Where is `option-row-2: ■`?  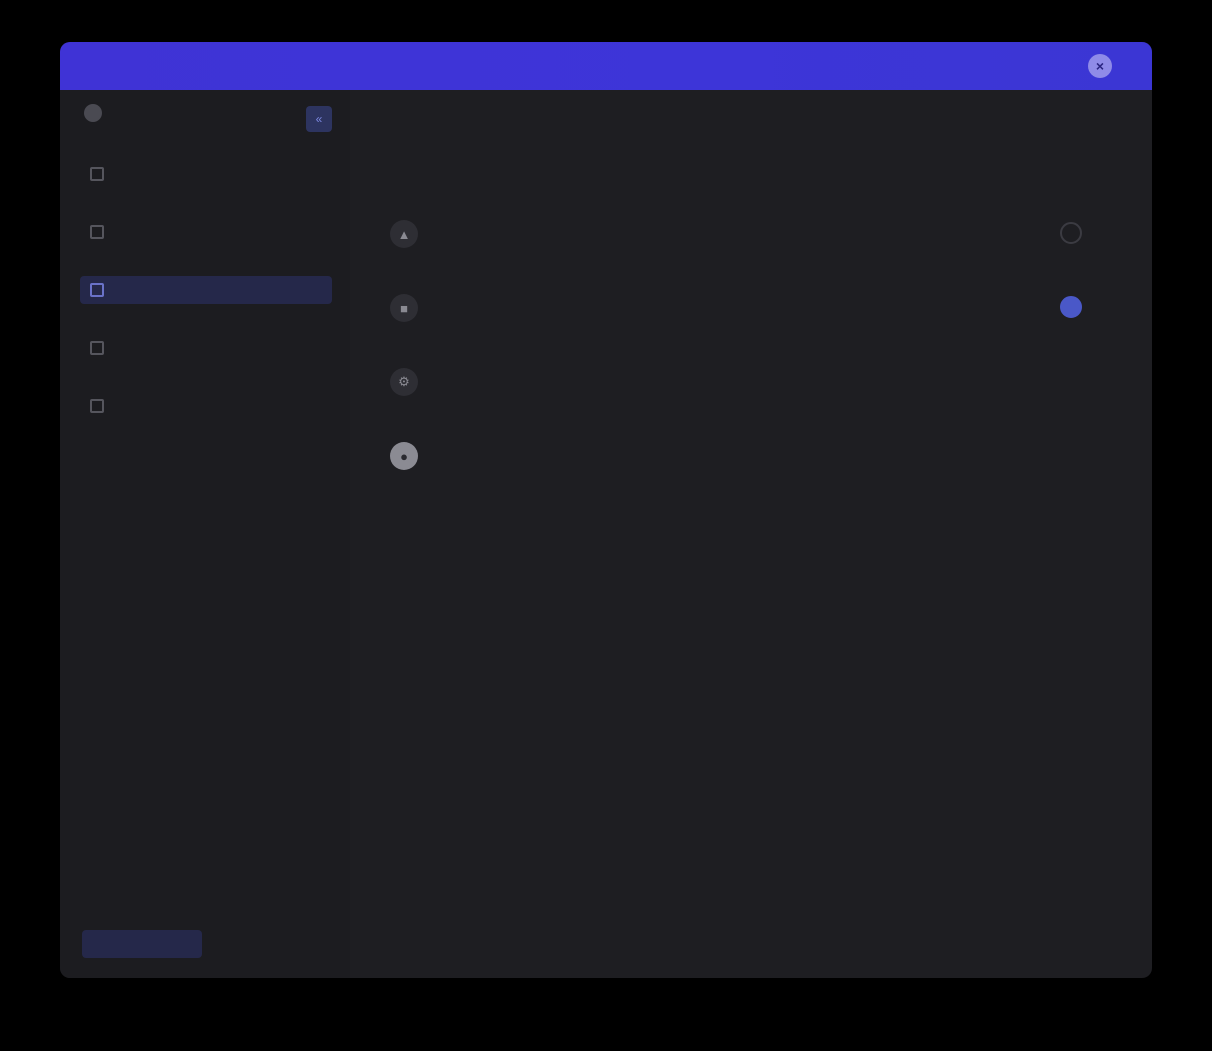 option-row-2: ■ is located at coordinates (751, 311).